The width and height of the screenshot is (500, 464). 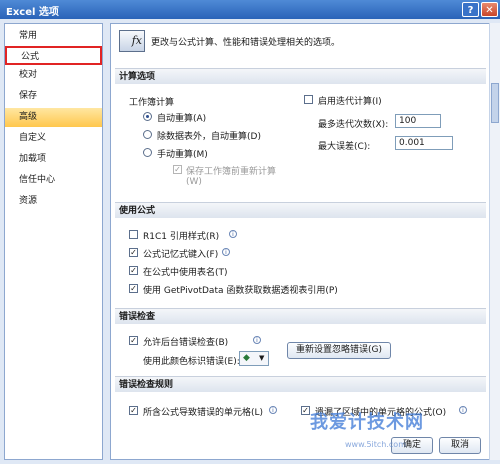 What do you see at coordinates (489, 9) in the screenshot?
I see `close-button: ✕` at bounding box center [489, 9].